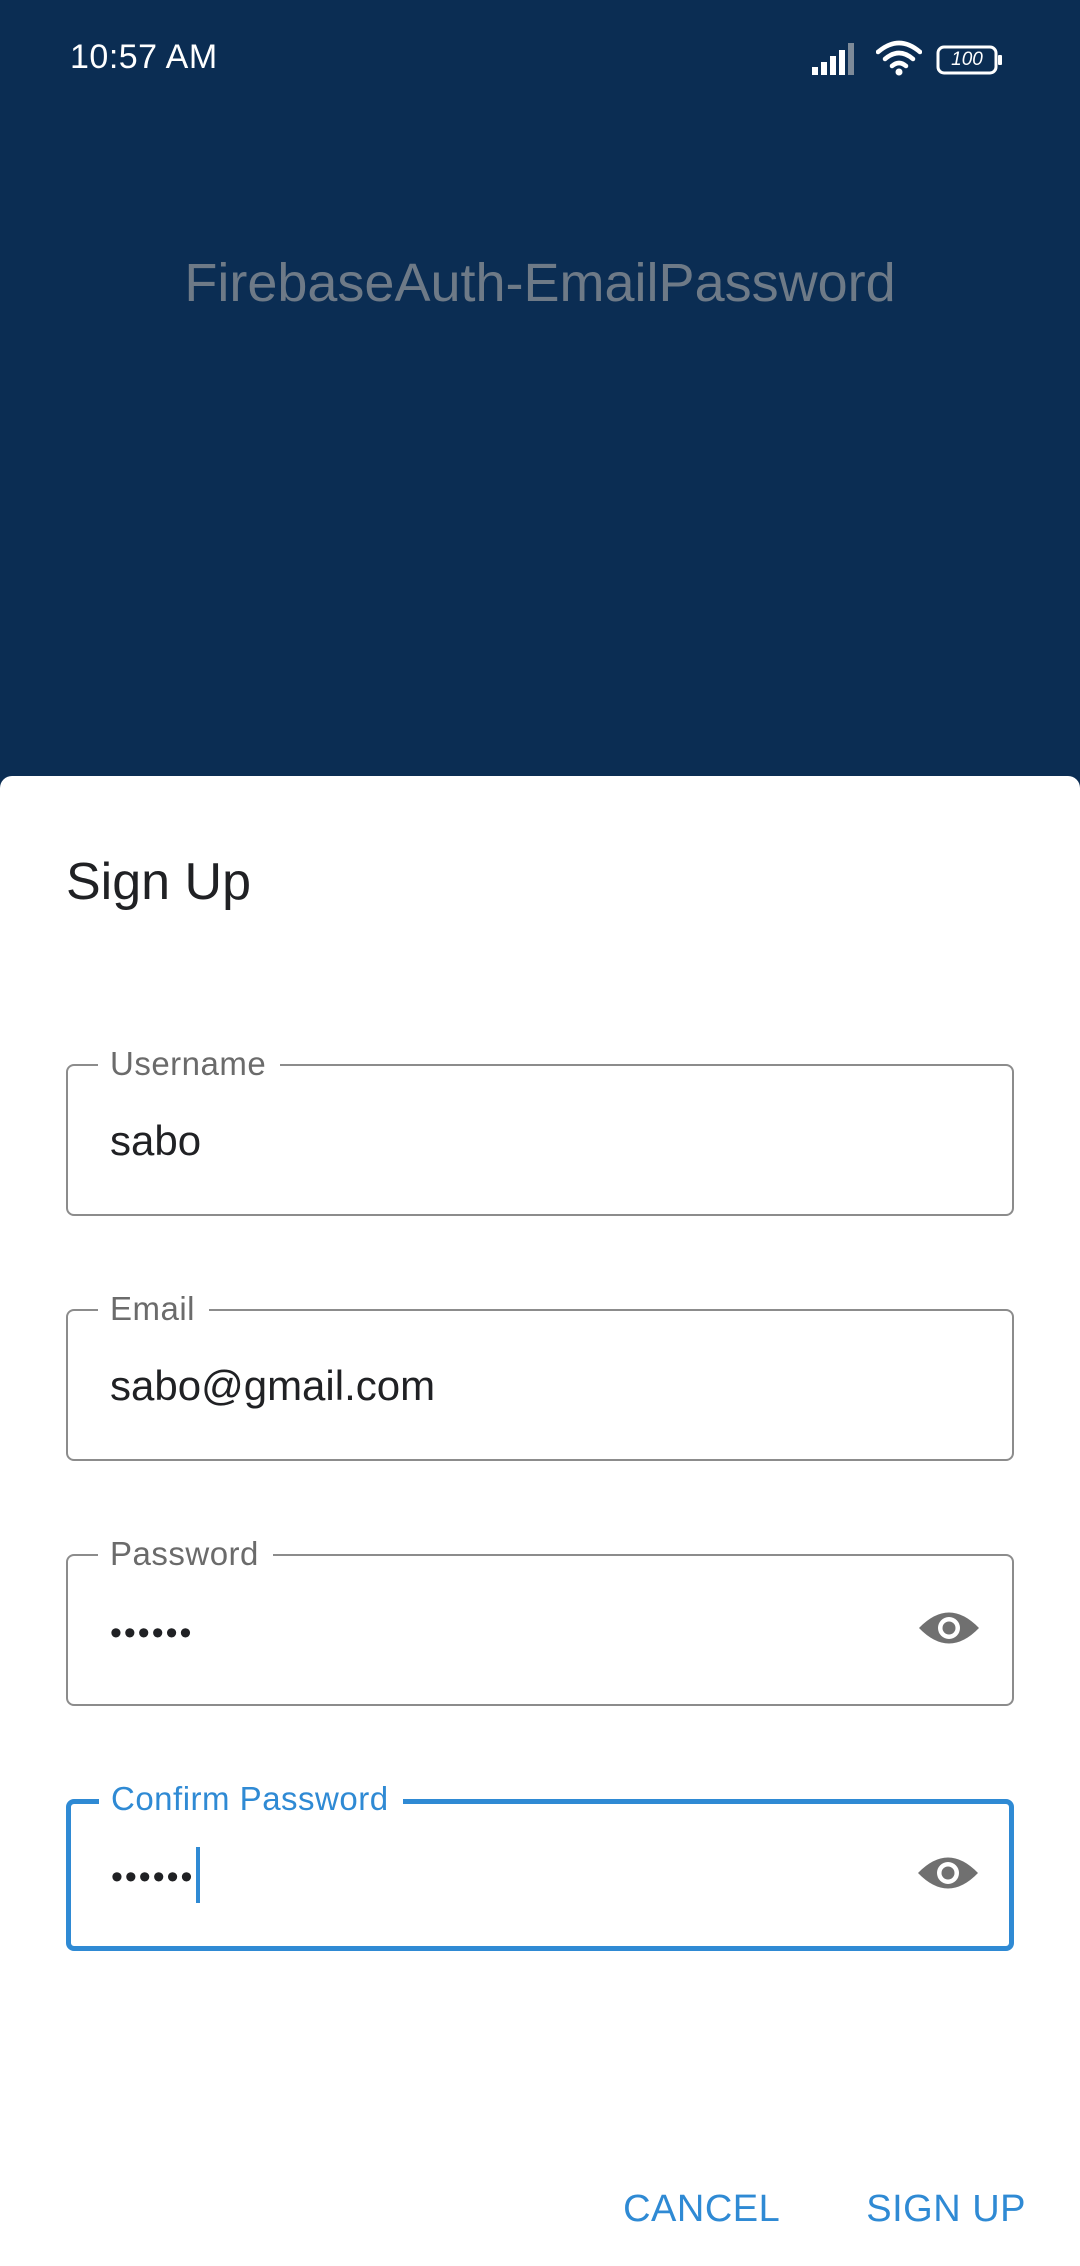  What do you see at coordinates (144, 57) in the screenshot?
I see `status-time: 10:57 AM` at bounding box center [144, 57].